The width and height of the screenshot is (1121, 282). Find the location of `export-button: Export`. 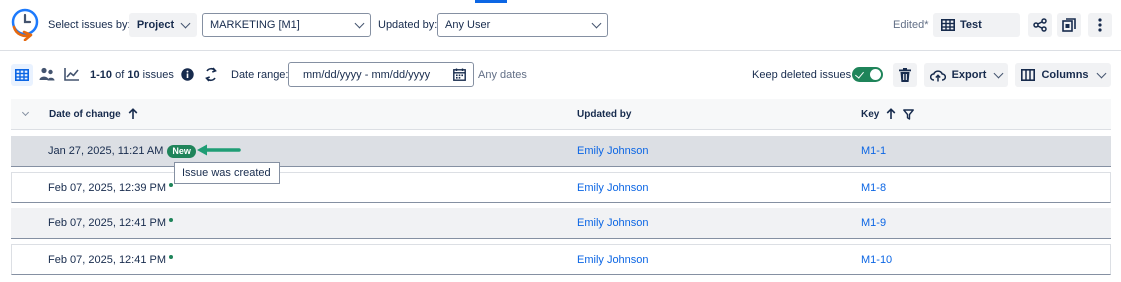

export-button: Export is located at coordinates (966, 75).